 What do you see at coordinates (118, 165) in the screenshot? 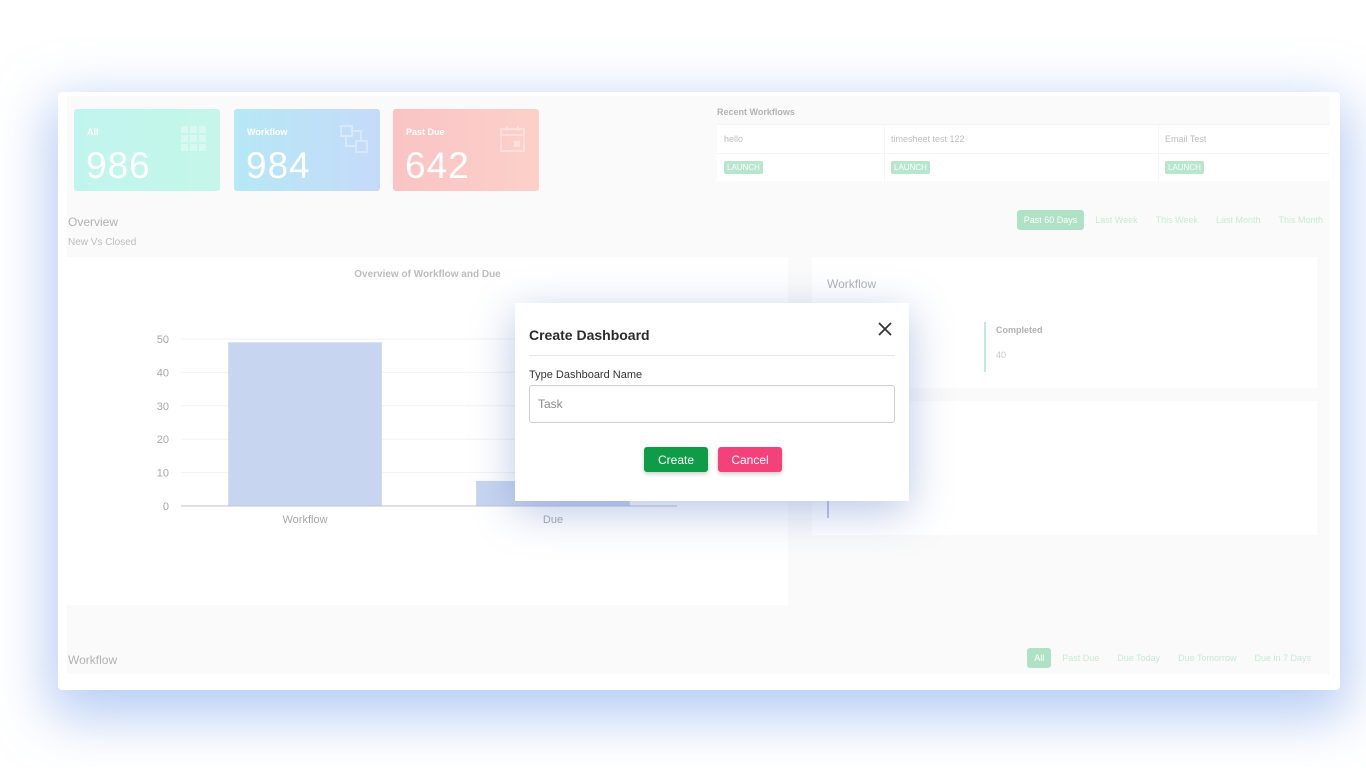
I see `stat-card-value: 986` at bounding box center [118, 165].